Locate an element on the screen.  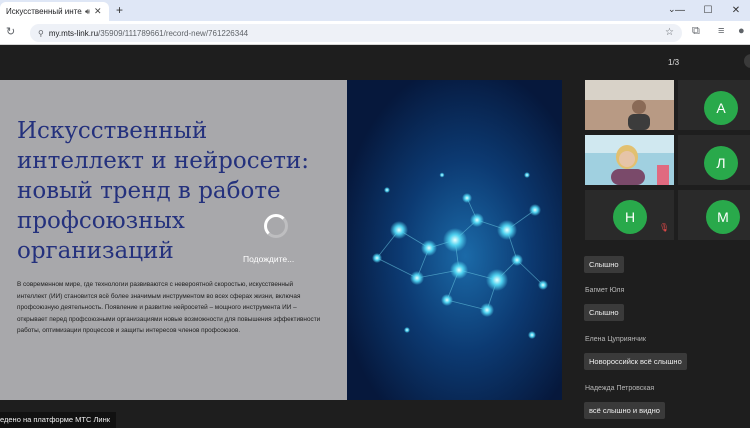
reload-icon: ↻ is located at coordinates (10, 31).